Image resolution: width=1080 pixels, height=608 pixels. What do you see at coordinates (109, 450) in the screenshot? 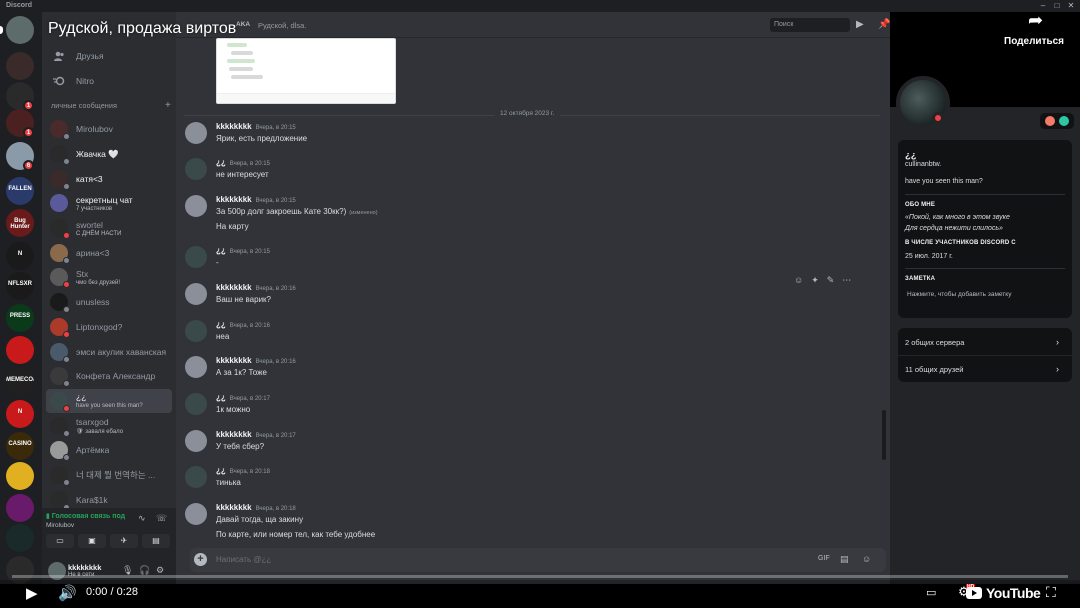
I see `dm-item: Артёмка` at bounding box center [109, 450].